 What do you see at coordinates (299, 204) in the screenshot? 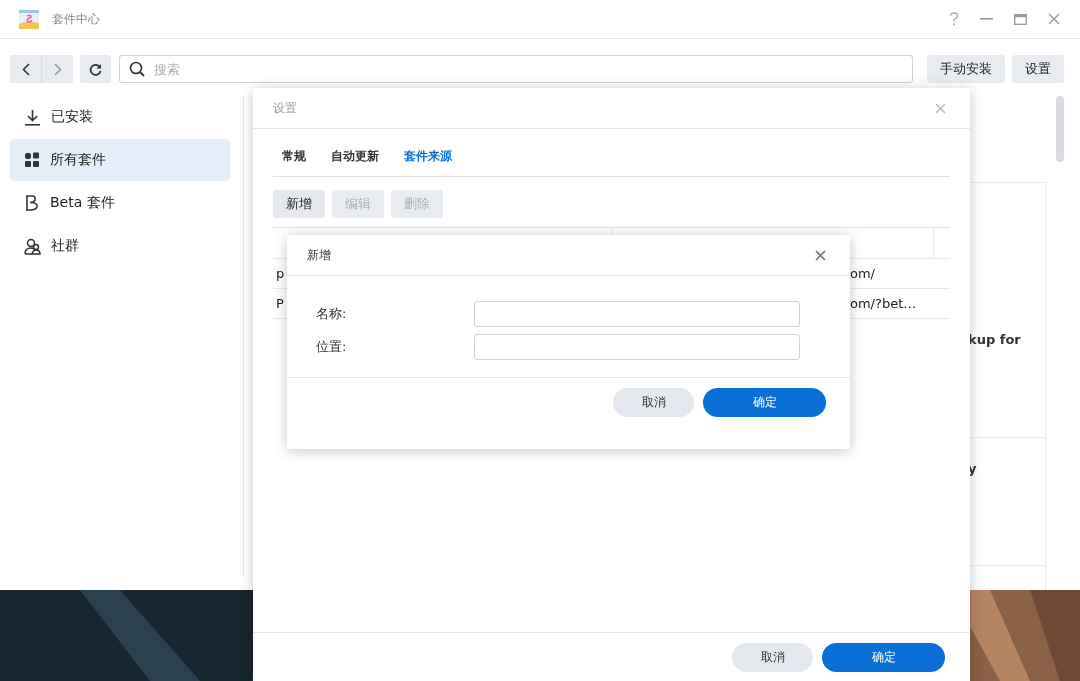
I see `action-button: 新增` at bounding box center [299, 204].